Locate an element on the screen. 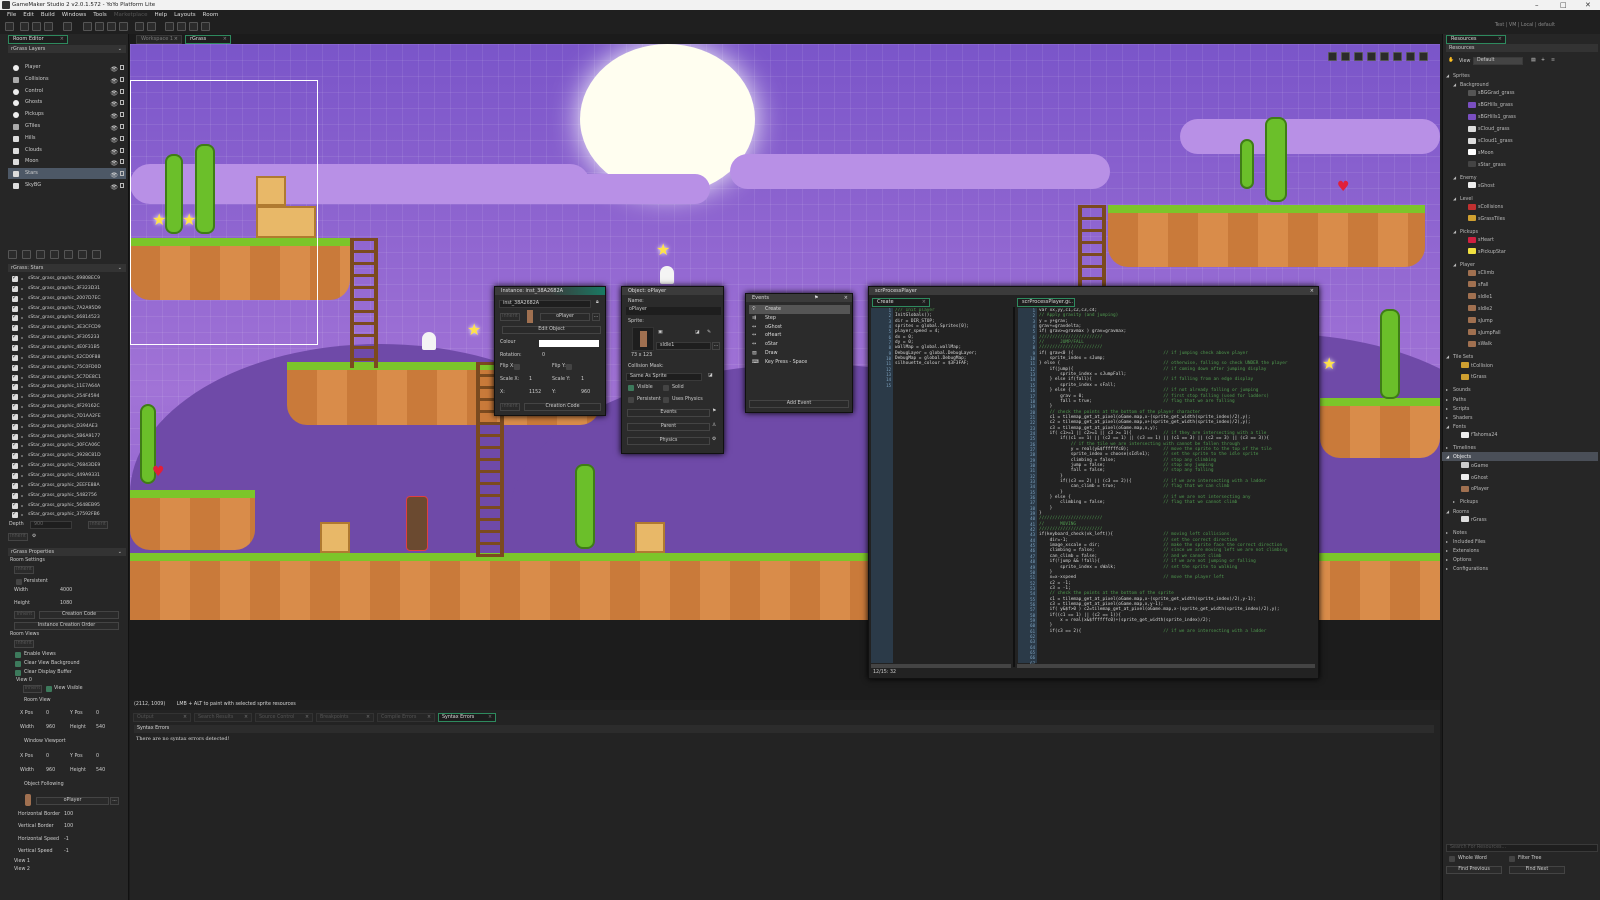 The width and height of the screenshot is (1600, 900). menu-marketplace: Marketplace is located at coordinates (131, 15).